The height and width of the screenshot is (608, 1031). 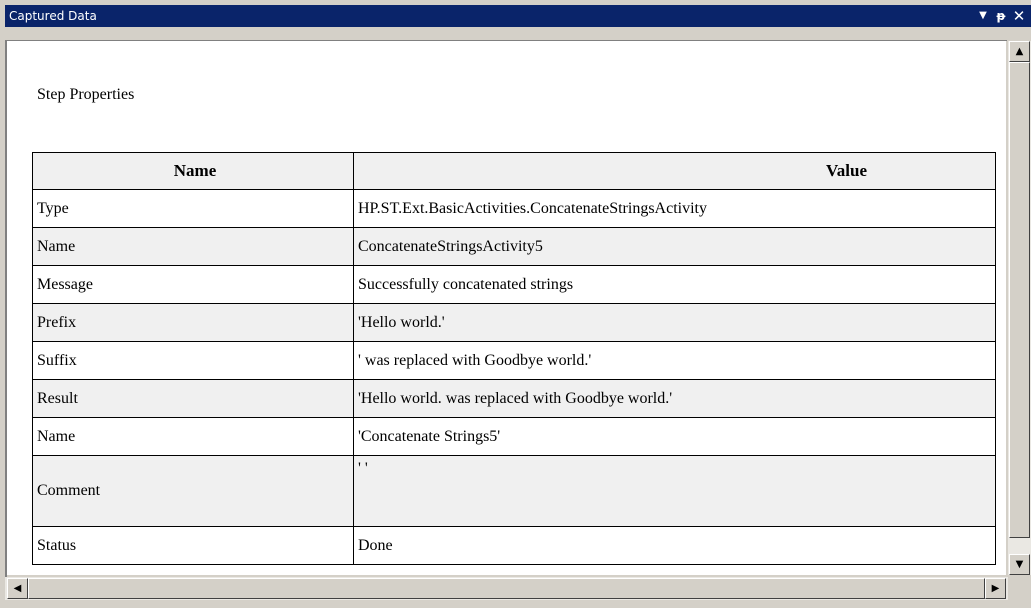 I want to click on table-row: Status Done, so click(x=514, y=545).